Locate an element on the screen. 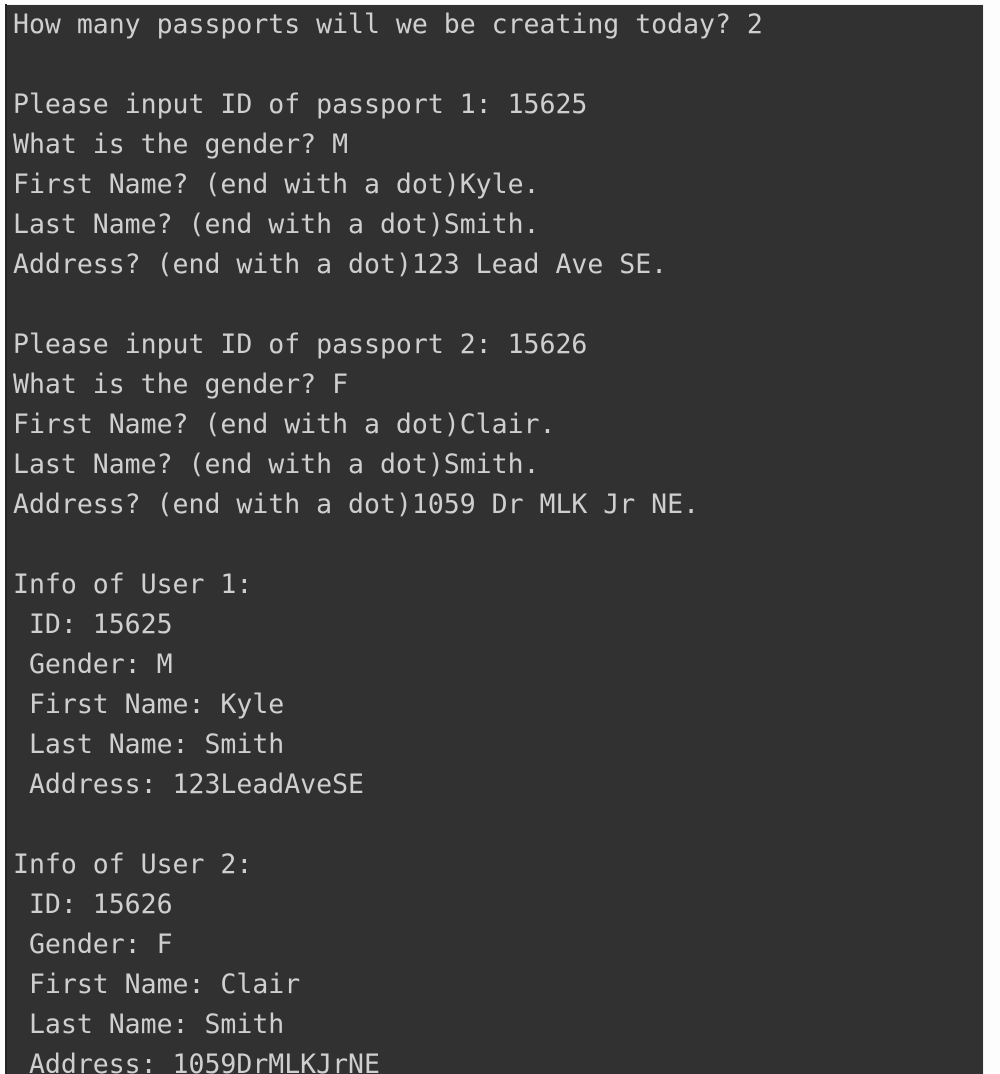 This screenshot has width=1000, height=1074. console-line: Info of User 2: is located at coordinates (133, 864).